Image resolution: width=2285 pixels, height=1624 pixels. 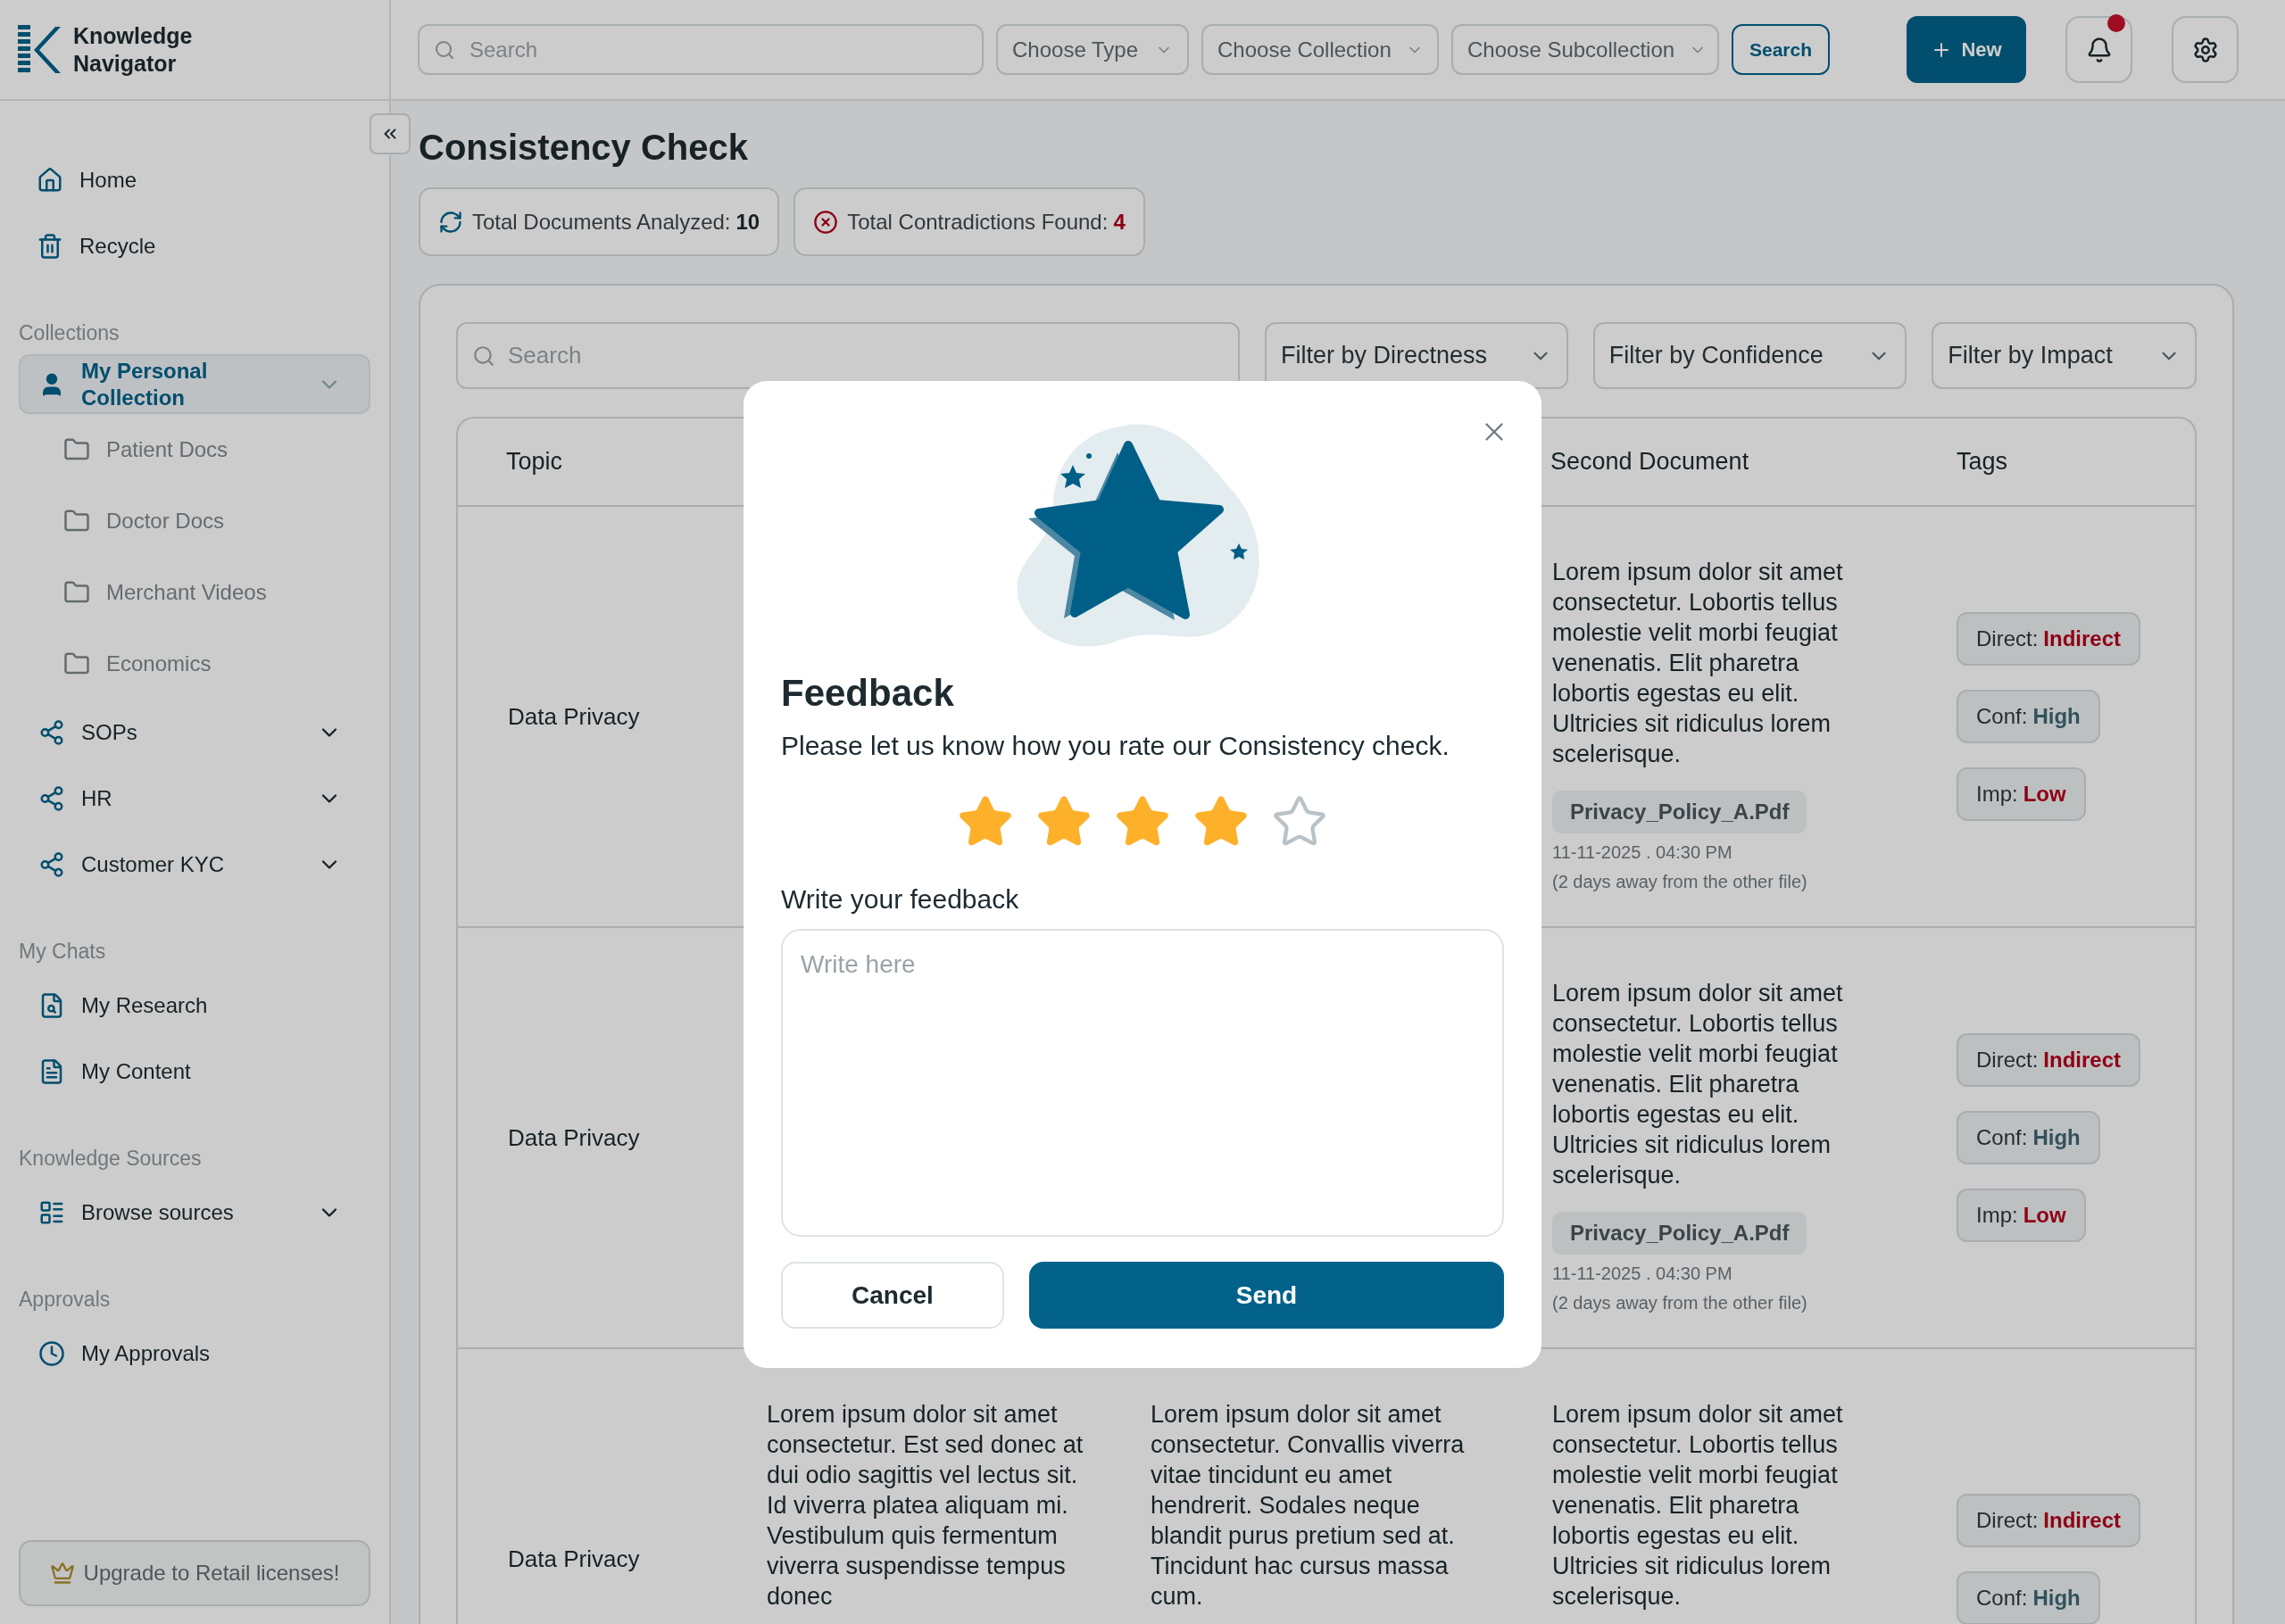 I want to click on clock-icon, so click(x=51, y=1353).